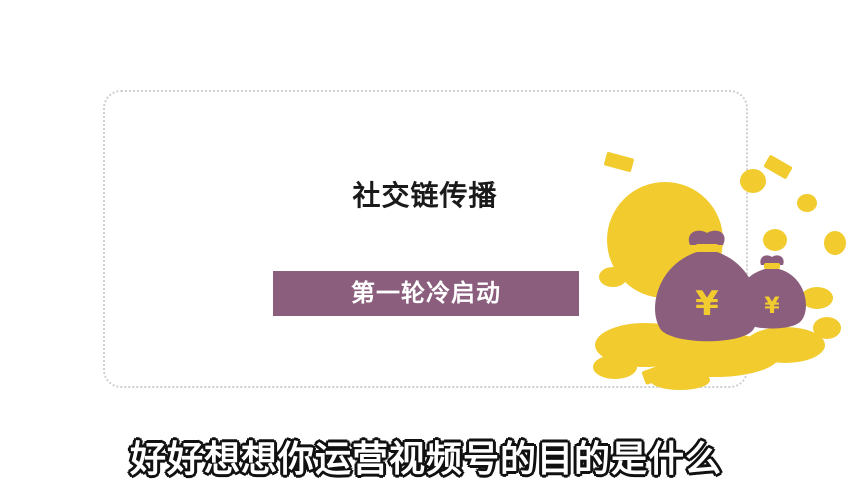  I want to click on slide-title: 社交链传播, so click(425, 195).